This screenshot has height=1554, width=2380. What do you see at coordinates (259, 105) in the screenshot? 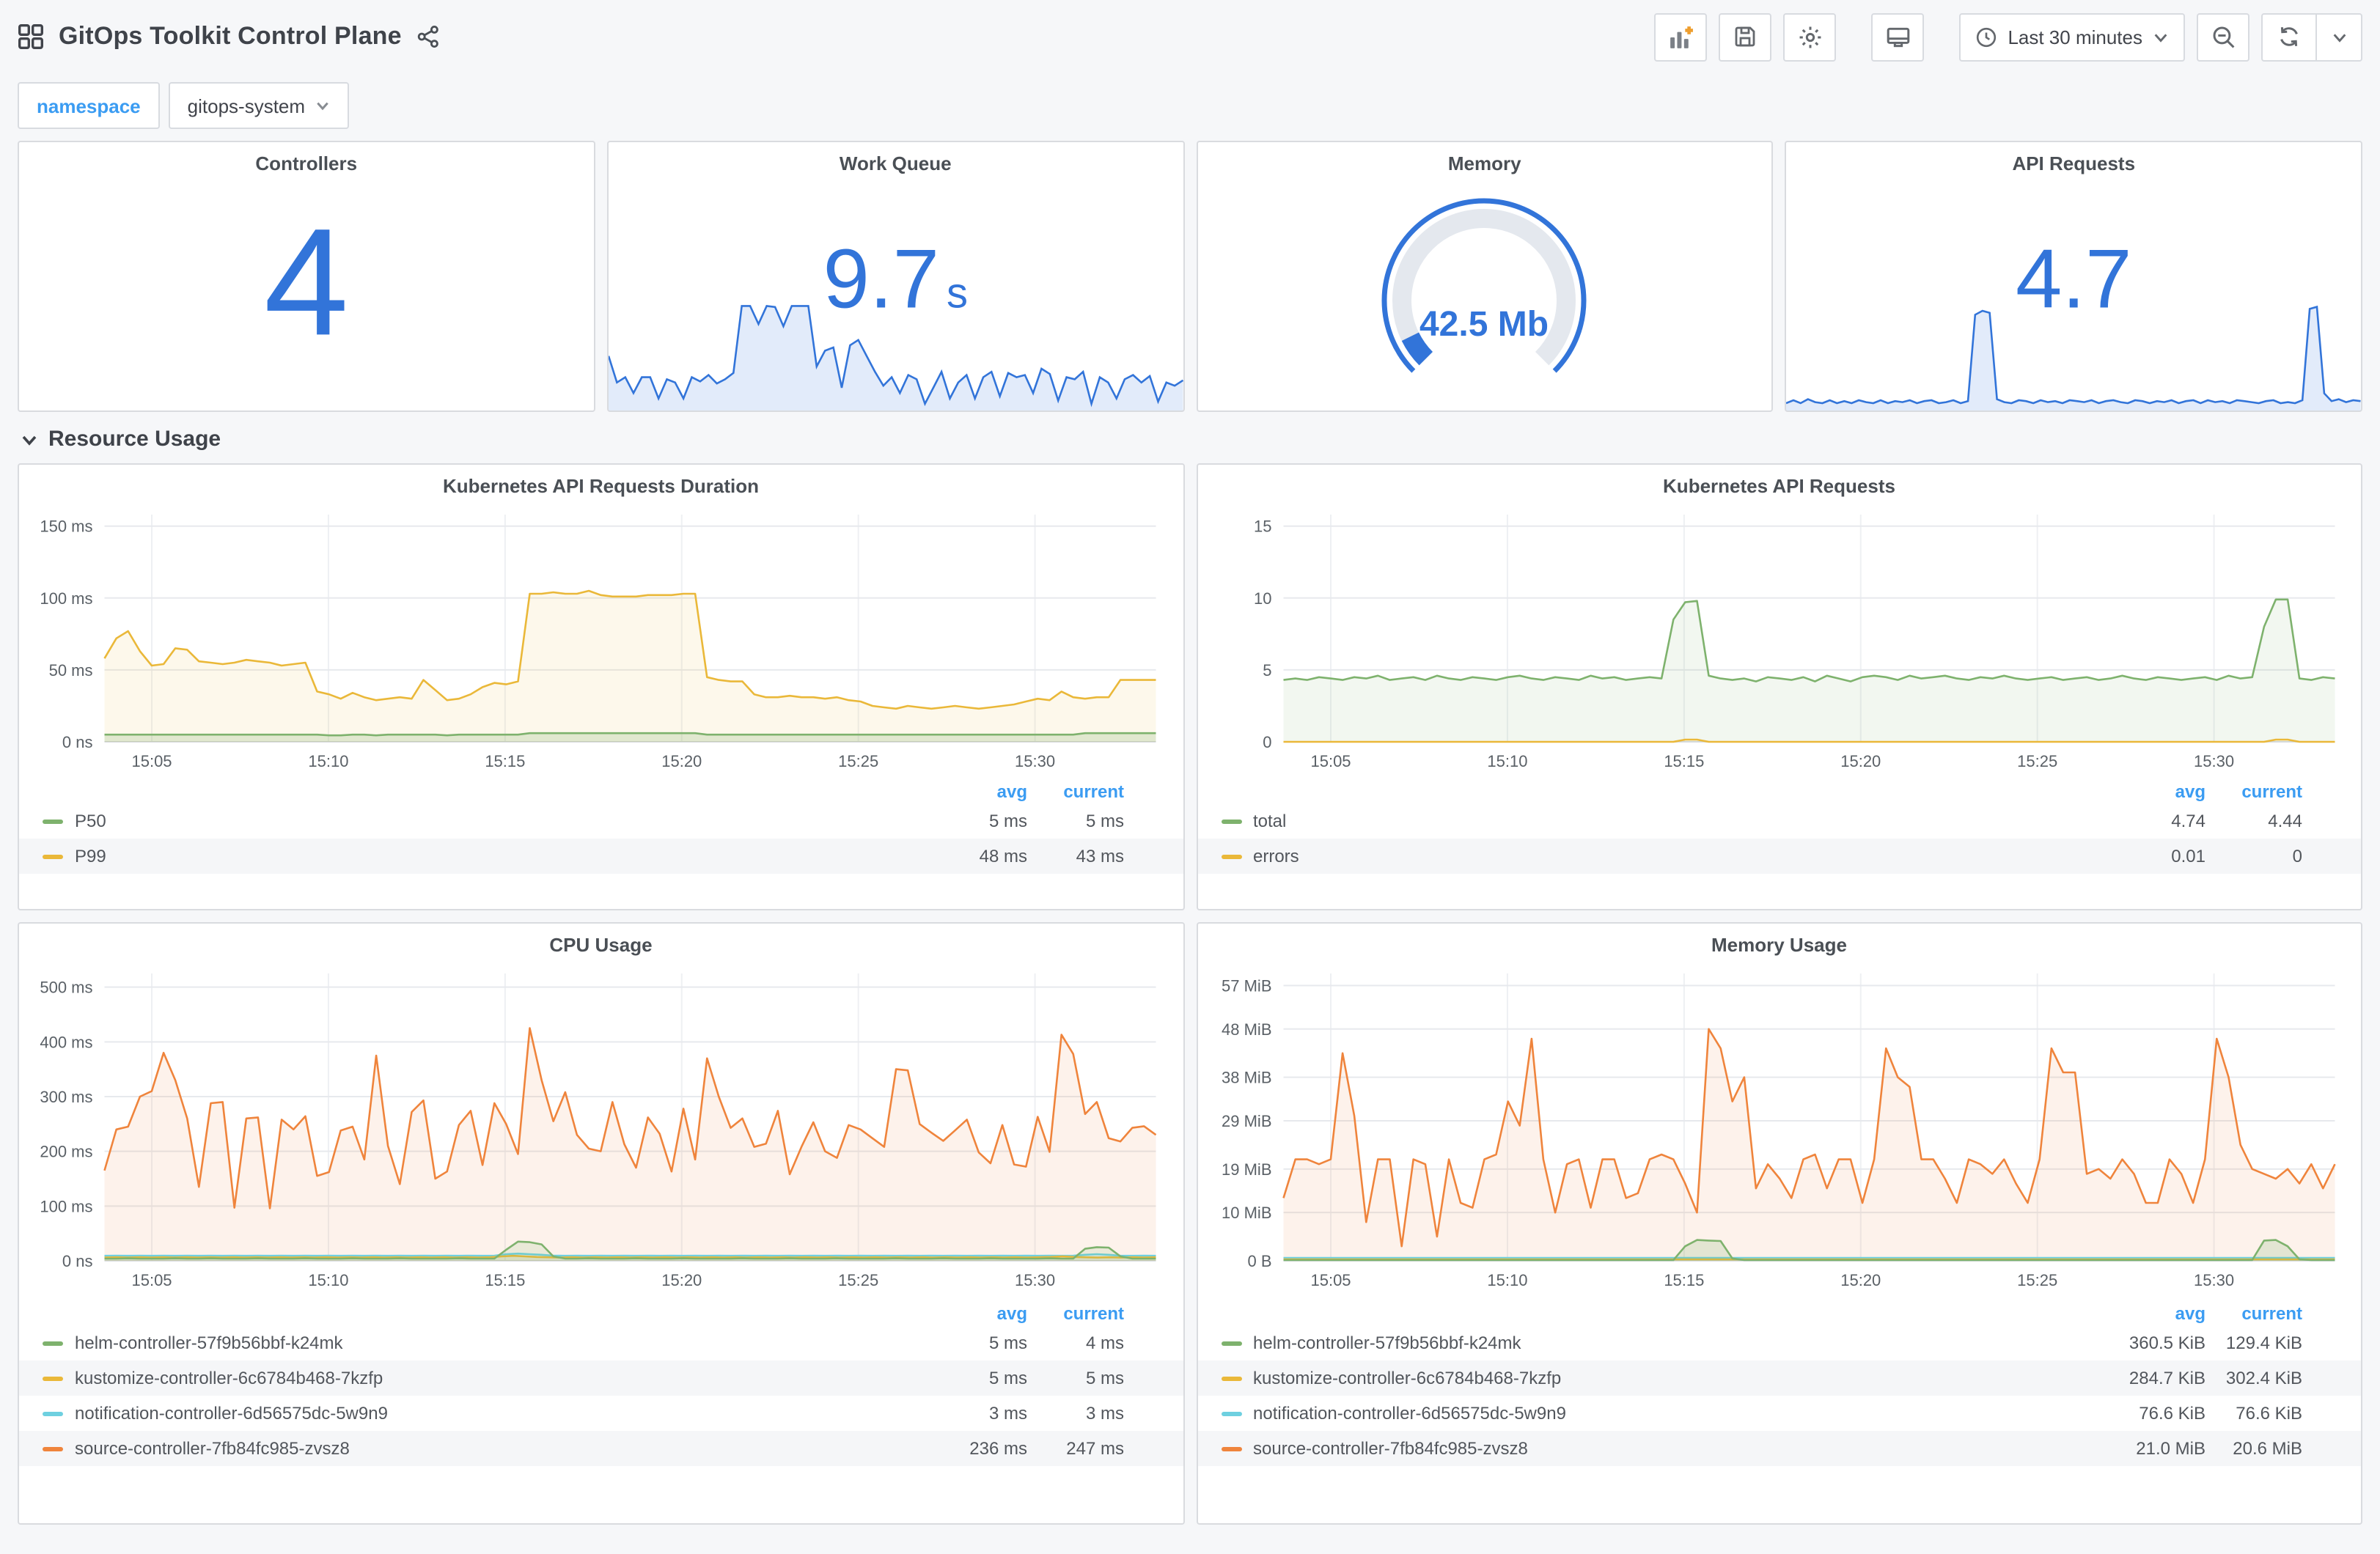
I see `variable-namespace-select: gitops-system` at bounding box center [259, 105].